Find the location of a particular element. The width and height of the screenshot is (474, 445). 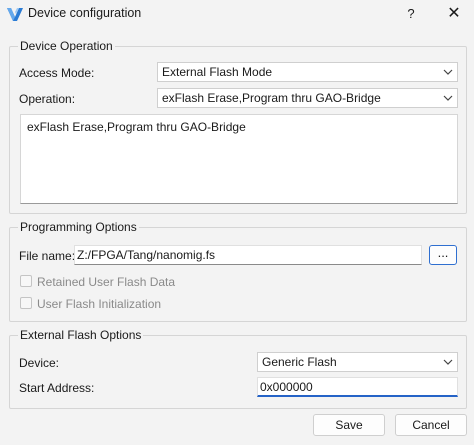

operation-value: exFlash Erase,Program thru GAO-Bridge is located at coordinates (271, 98).